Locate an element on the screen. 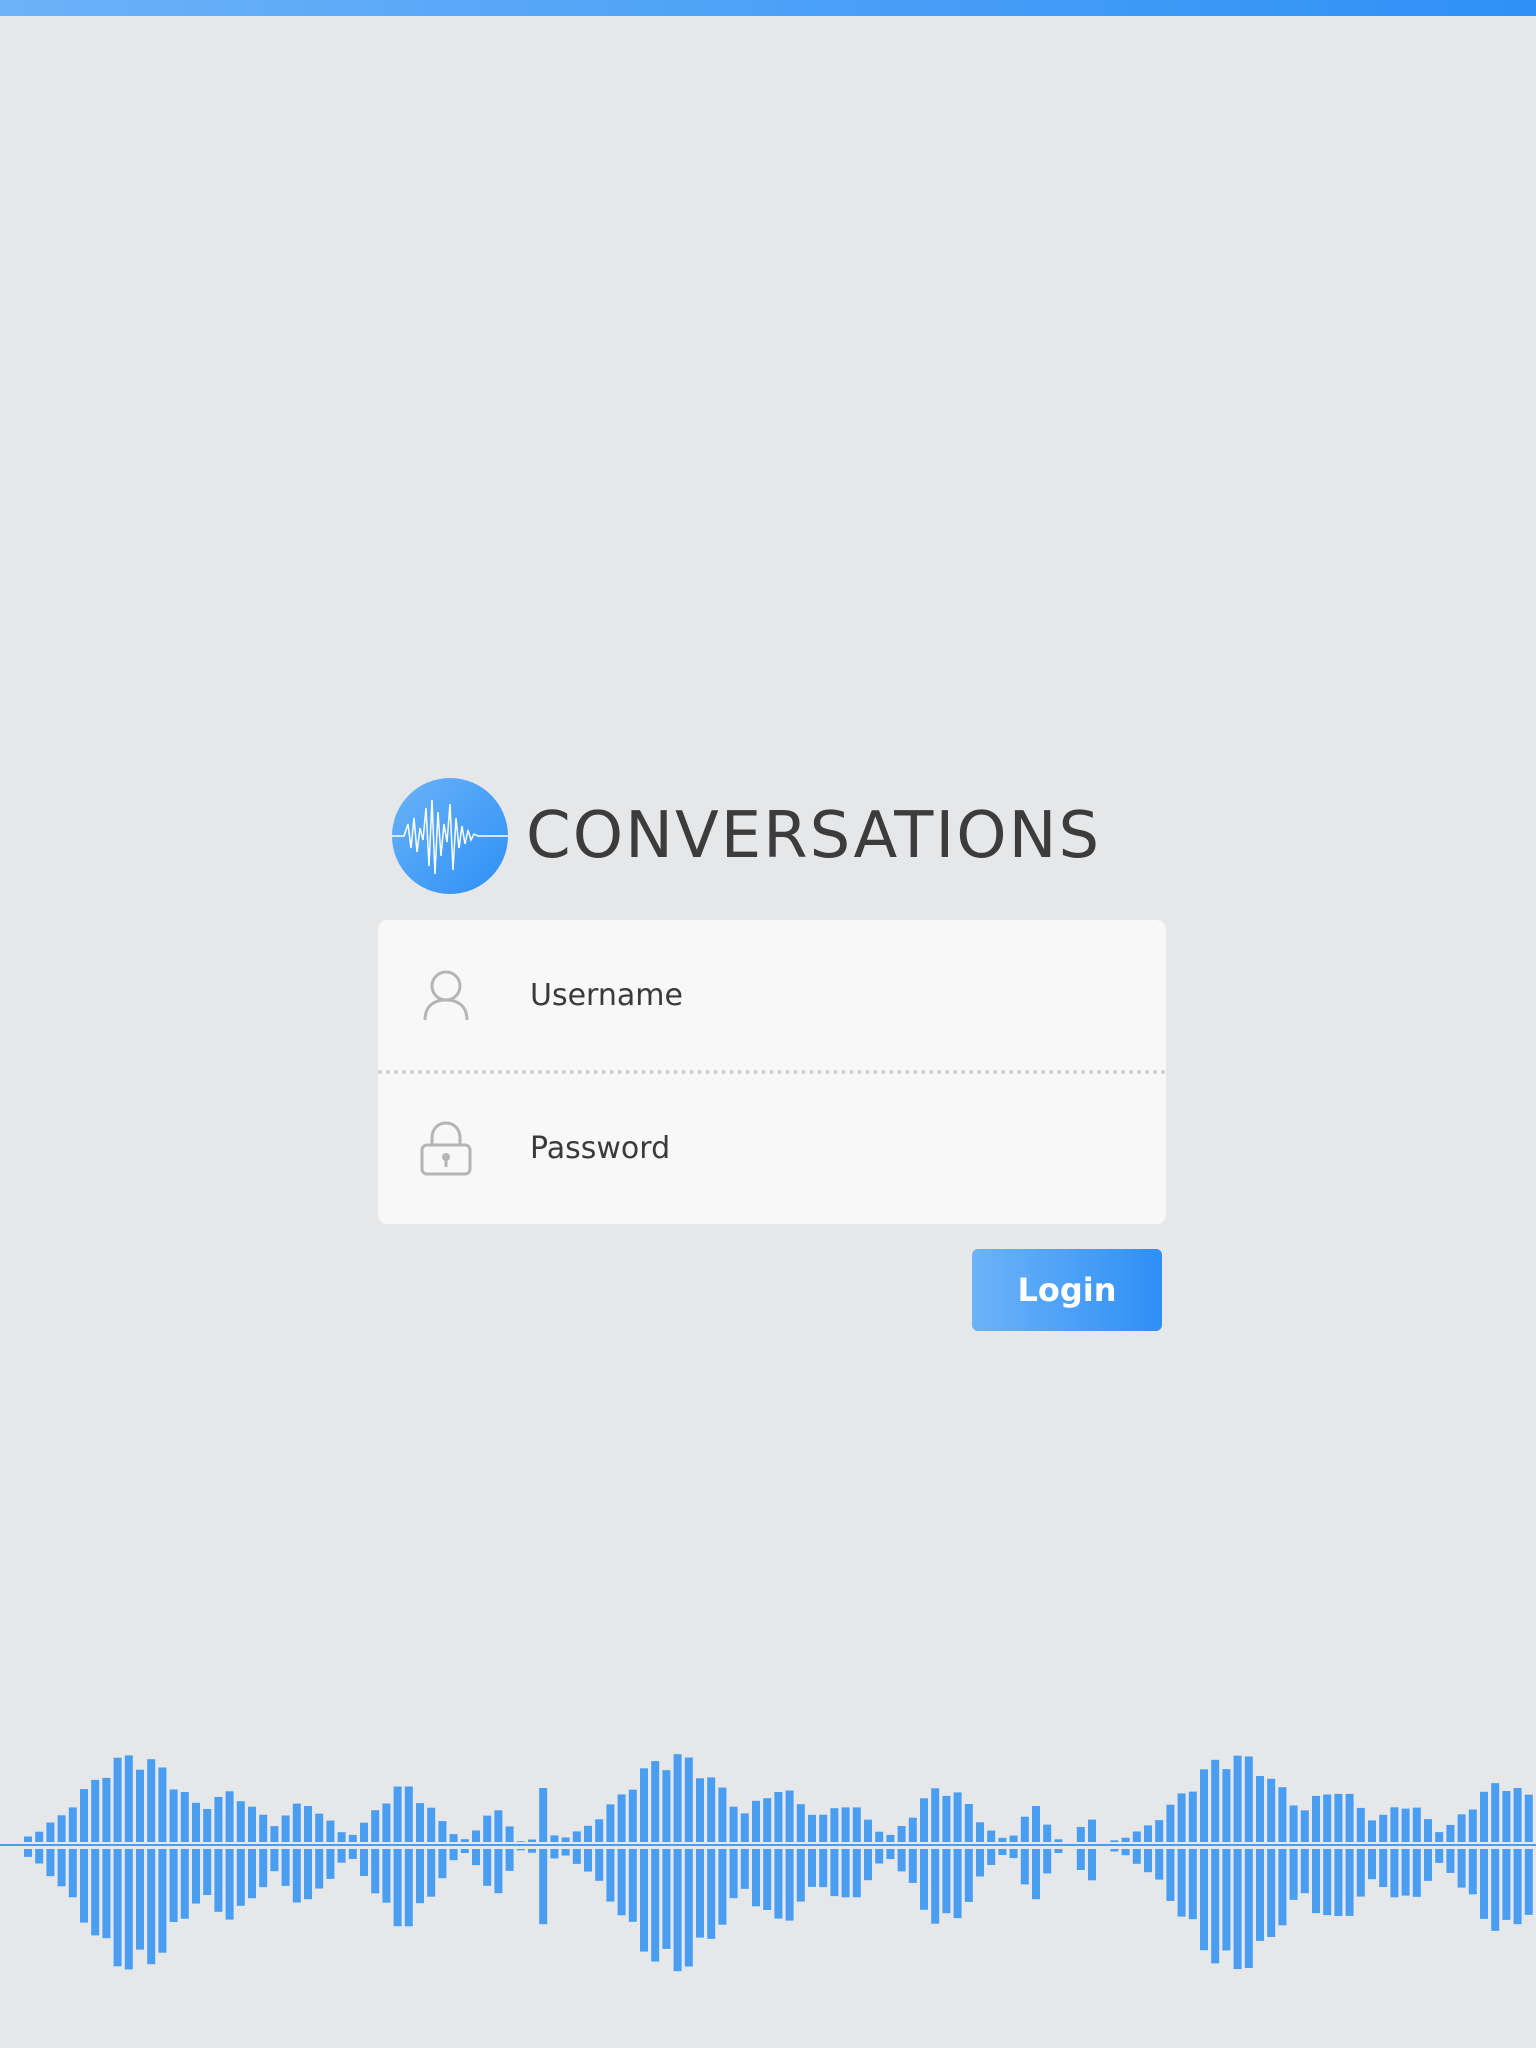  app-title: CONVERSATIONS is located at coordinates (814, 835).